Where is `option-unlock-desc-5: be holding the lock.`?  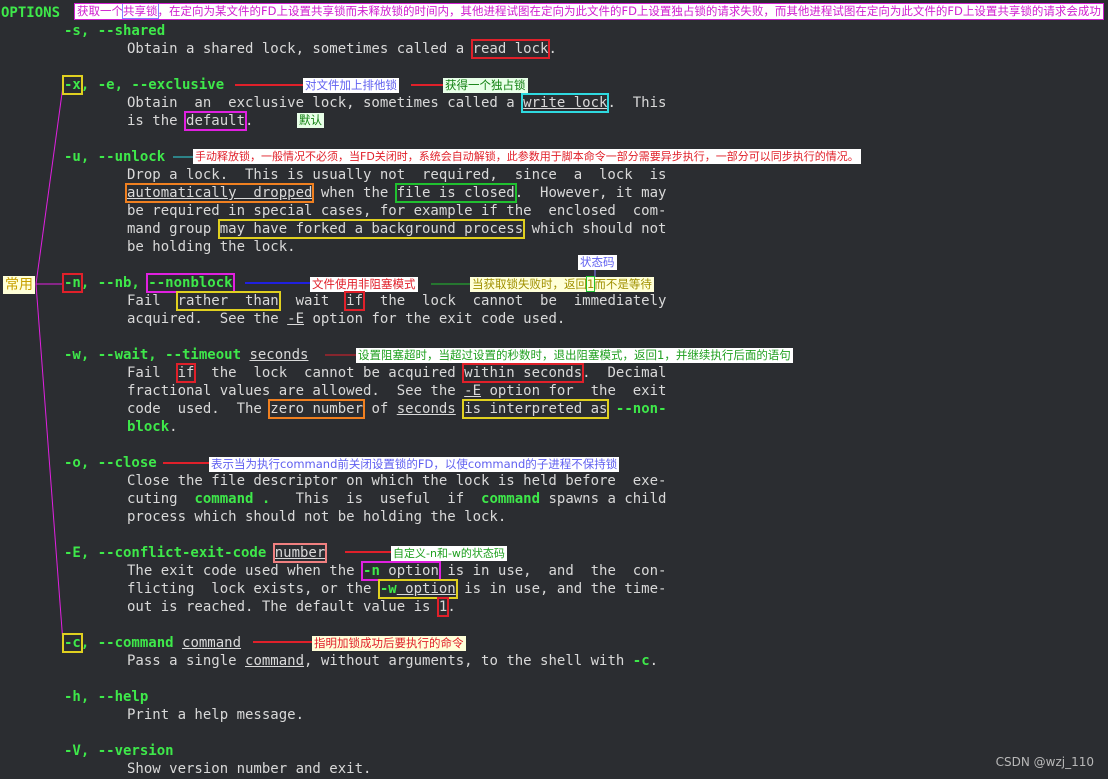
option-unlock-desc-5: be holding the lock. is located at coordinates (211, 247).